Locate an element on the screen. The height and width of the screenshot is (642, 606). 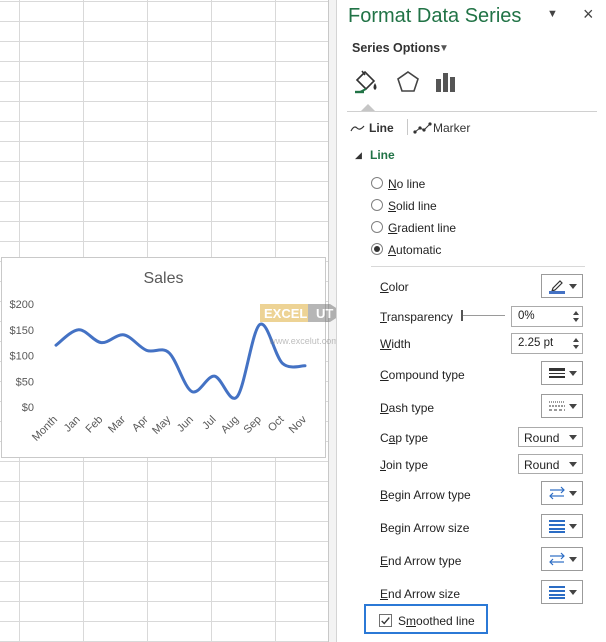
pane-title: Format Data Series is located at coordinates (435, 16).